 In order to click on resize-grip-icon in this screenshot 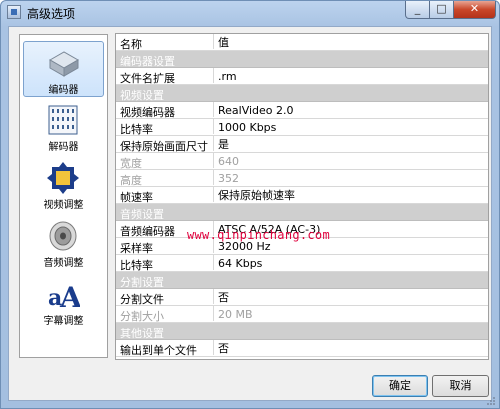, I will do `click(491, 401)`.